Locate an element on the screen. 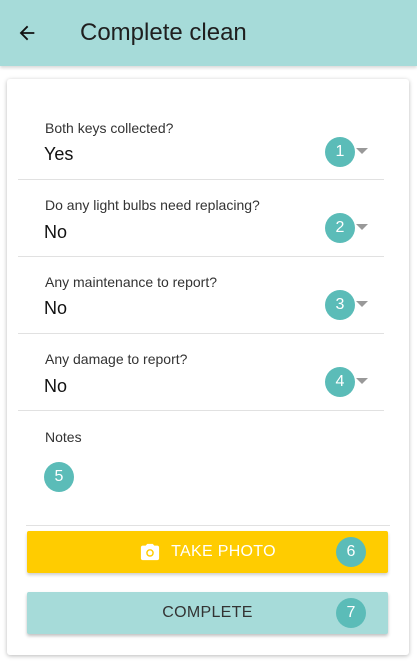  app-bar: Complete clean is located at coordinates (208, 33).